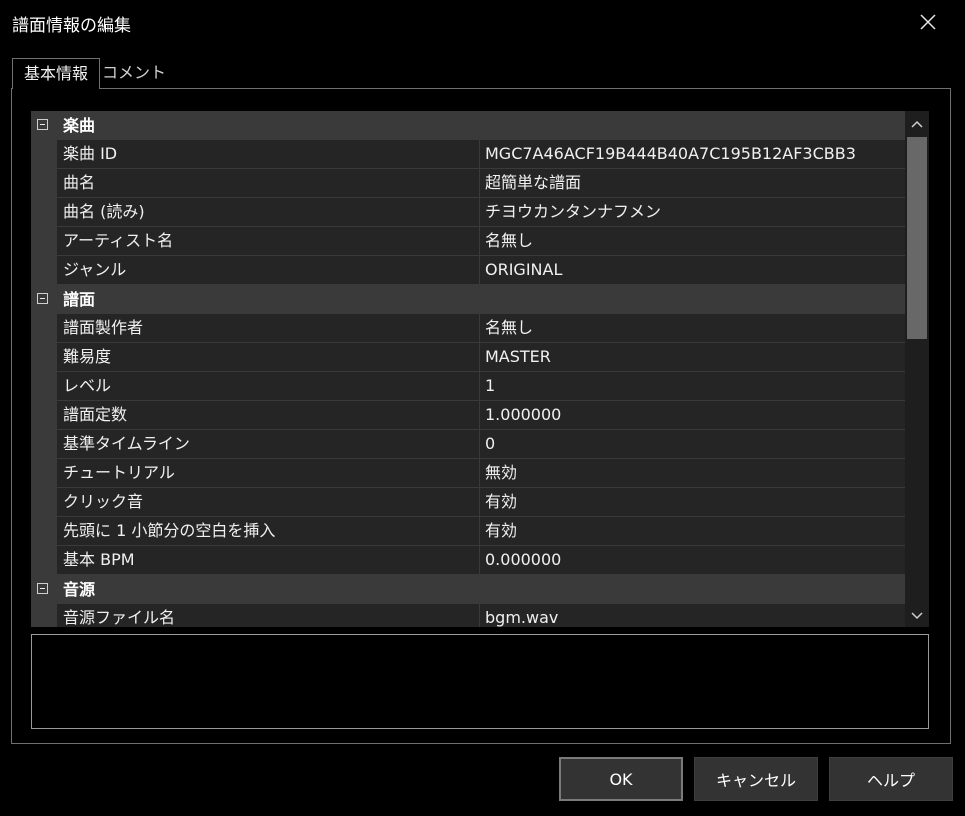 This screenshot has width=965, height=816. Describe the element at coordinates (134, 73) in the screenshot. I see `tab-comment: コメント` at that location.